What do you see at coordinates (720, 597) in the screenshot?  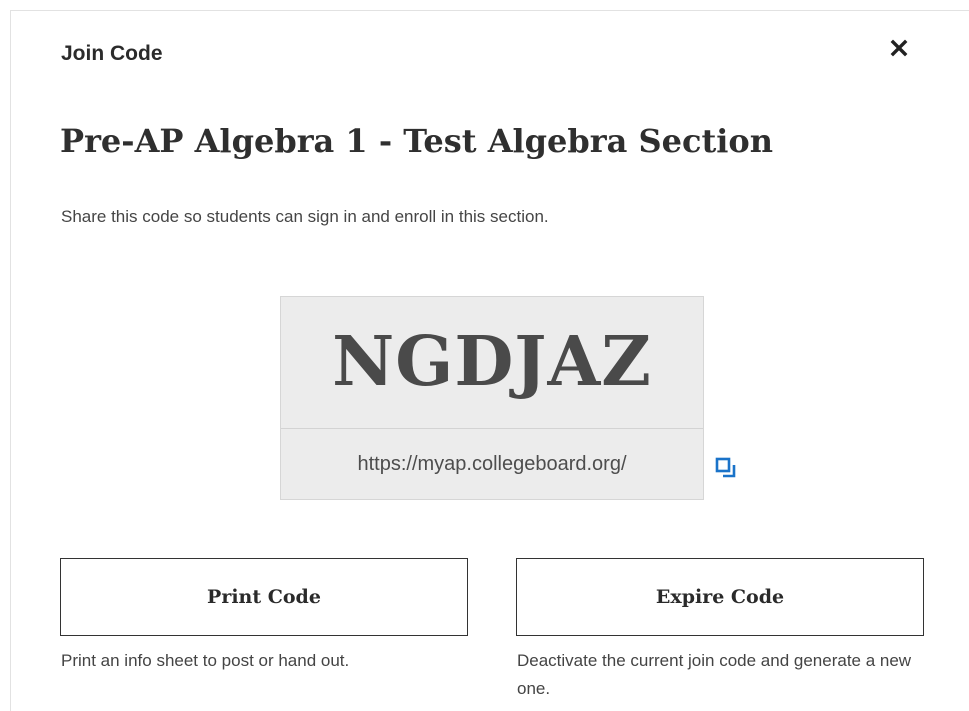 I see `expire-code-button: Expire Code` at bounding box center [720, 597].